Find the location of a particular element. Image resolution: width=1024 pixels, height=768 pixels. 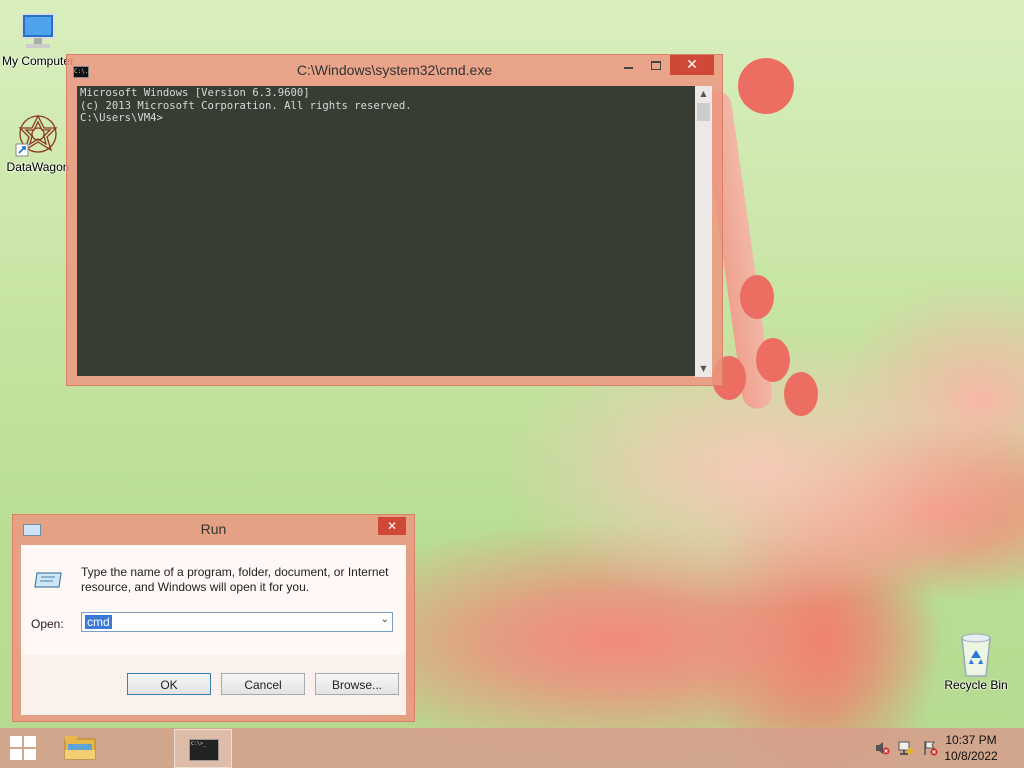

minimize-icon is located at coordinates (628, 68).